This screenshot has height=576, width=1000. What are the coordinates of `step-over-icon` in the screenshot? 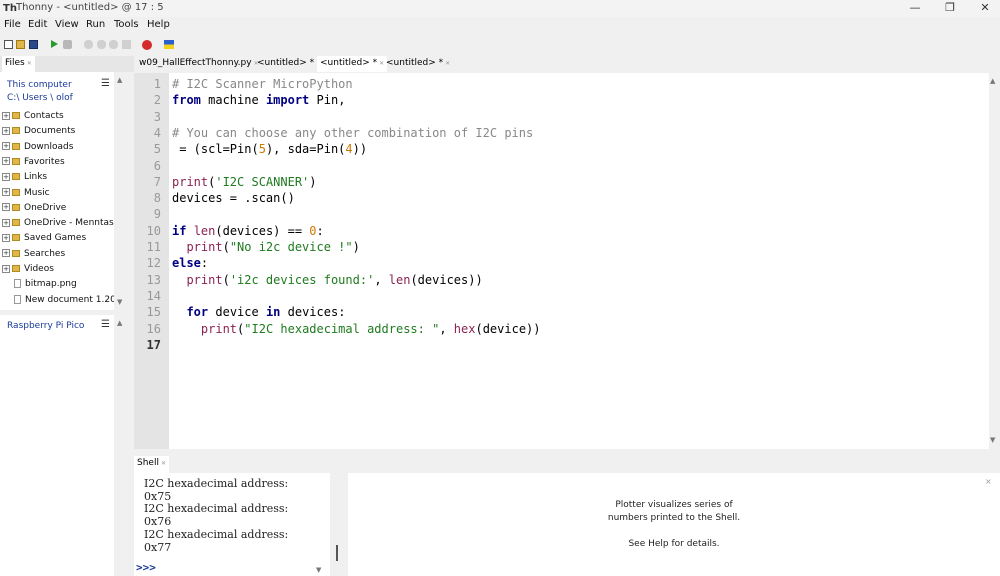 It's located at (88, 44).